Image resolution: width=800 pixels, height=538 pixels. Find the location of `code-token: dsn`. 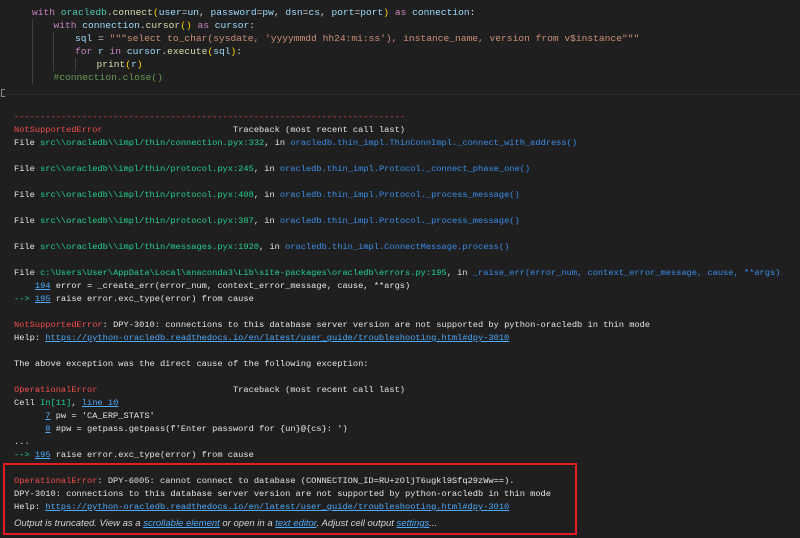

code-token: dsn is located at coordinates (294, 12).